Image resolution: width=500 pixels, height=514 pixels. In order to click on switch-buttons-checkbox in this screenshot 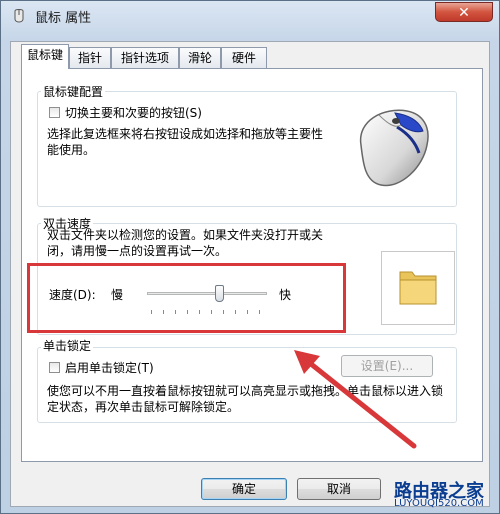, I will do `click(54, 112)`.